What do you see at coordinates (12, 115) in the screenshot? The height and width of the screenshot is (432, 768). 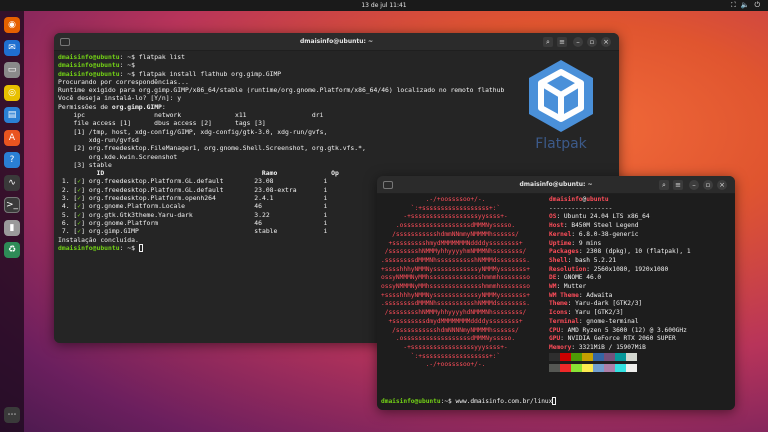 I see `writer-icon: ▤` at bounding box center [12, 115].